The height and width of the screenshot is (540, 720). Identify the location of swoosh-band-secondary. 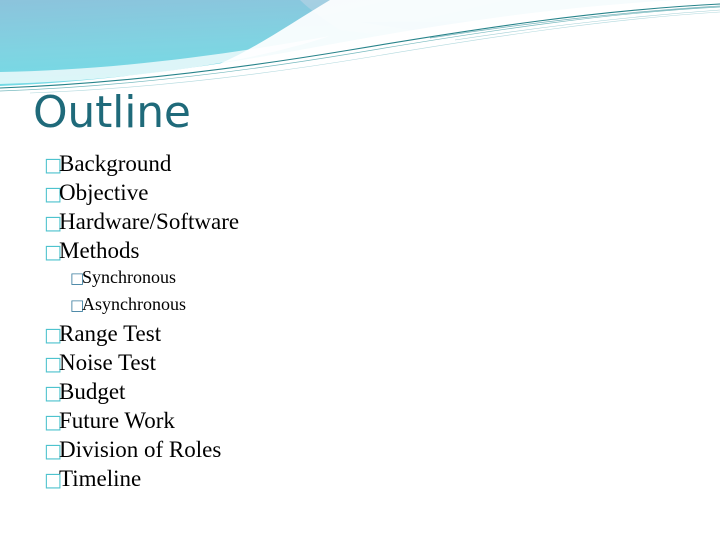
(510, 31).